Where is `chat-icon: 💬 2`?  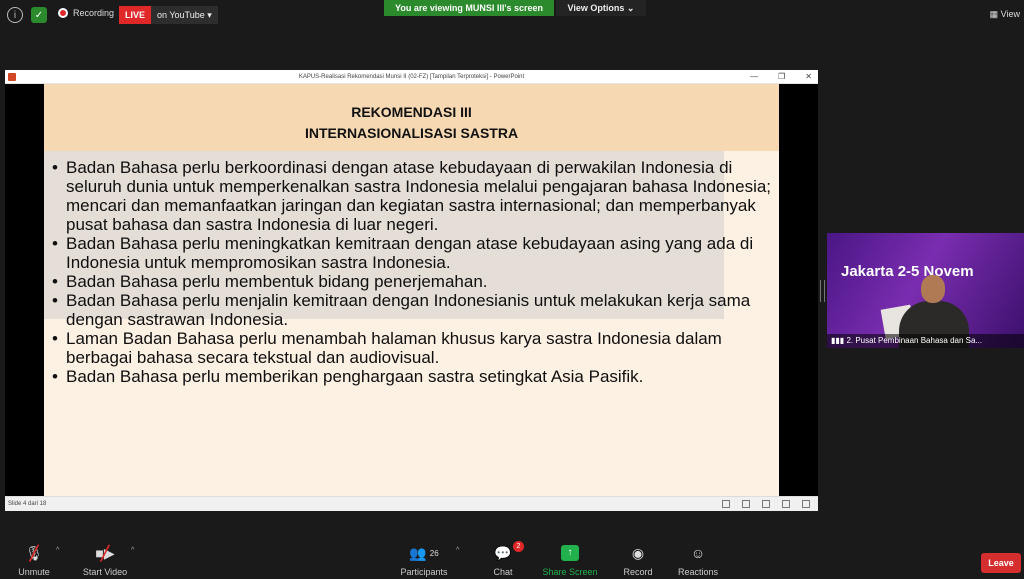 chat-icon: 💬 2 is located at coordinates (506, 552).